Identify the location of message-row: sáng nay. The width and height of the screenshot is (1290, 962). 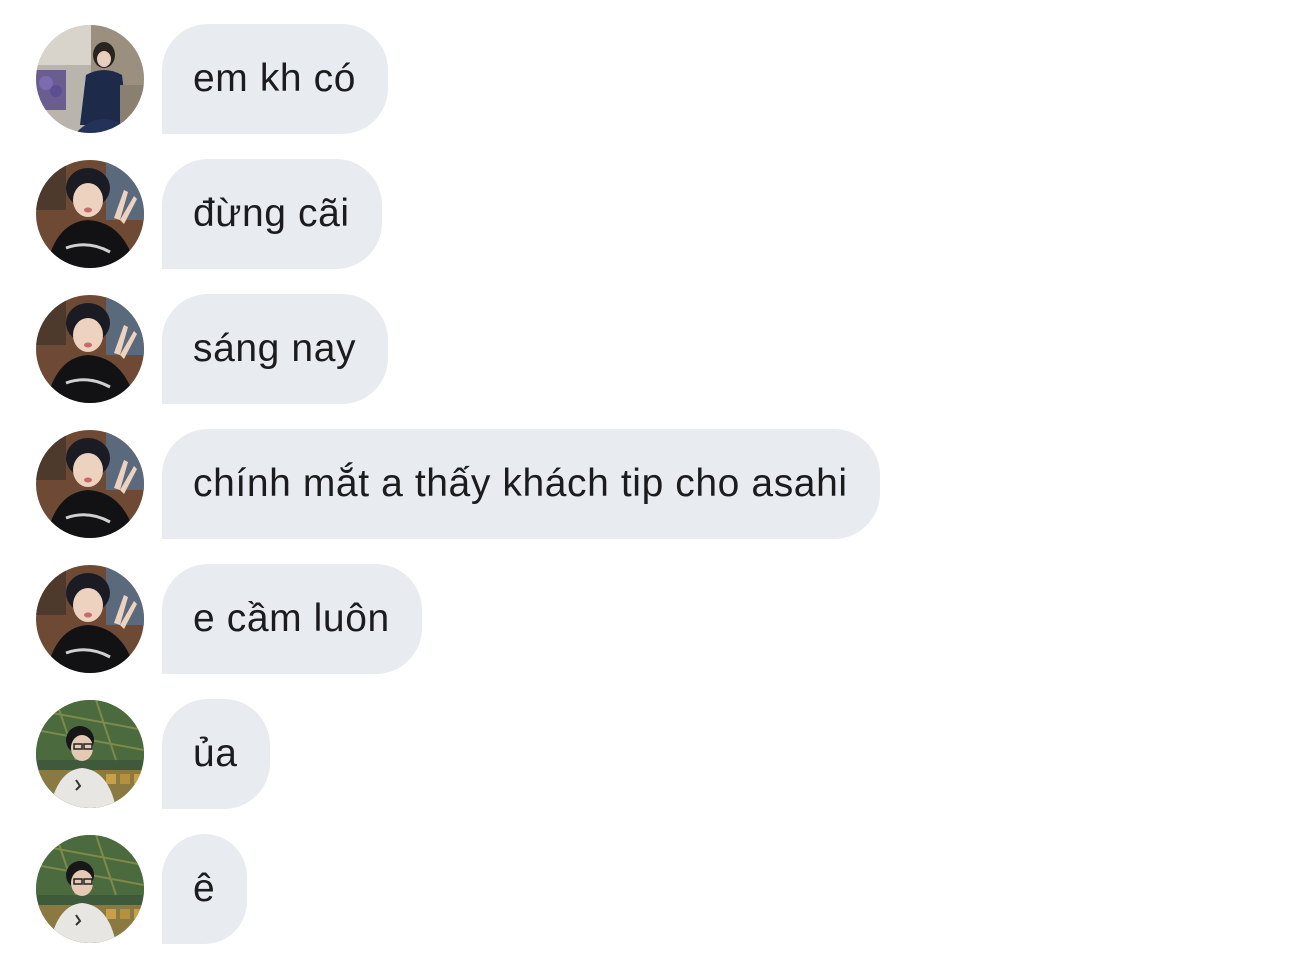
(212, 349).